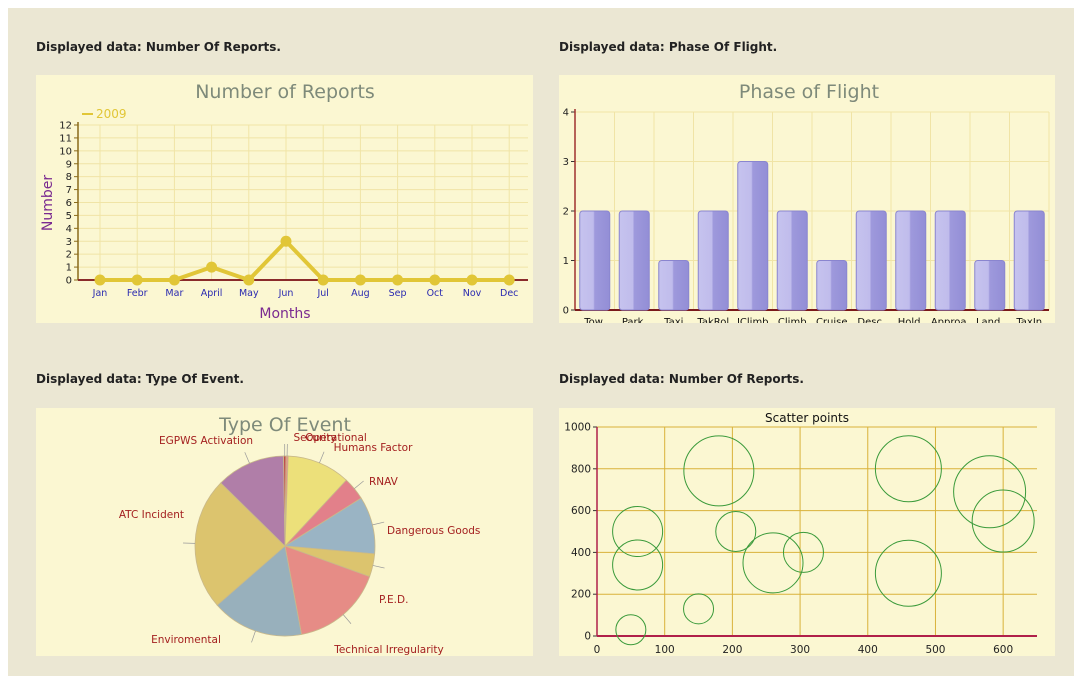 The width and height of the screenshot is (1083, 682). I want to click on x-tick-label: Climb, so click(792, 320).